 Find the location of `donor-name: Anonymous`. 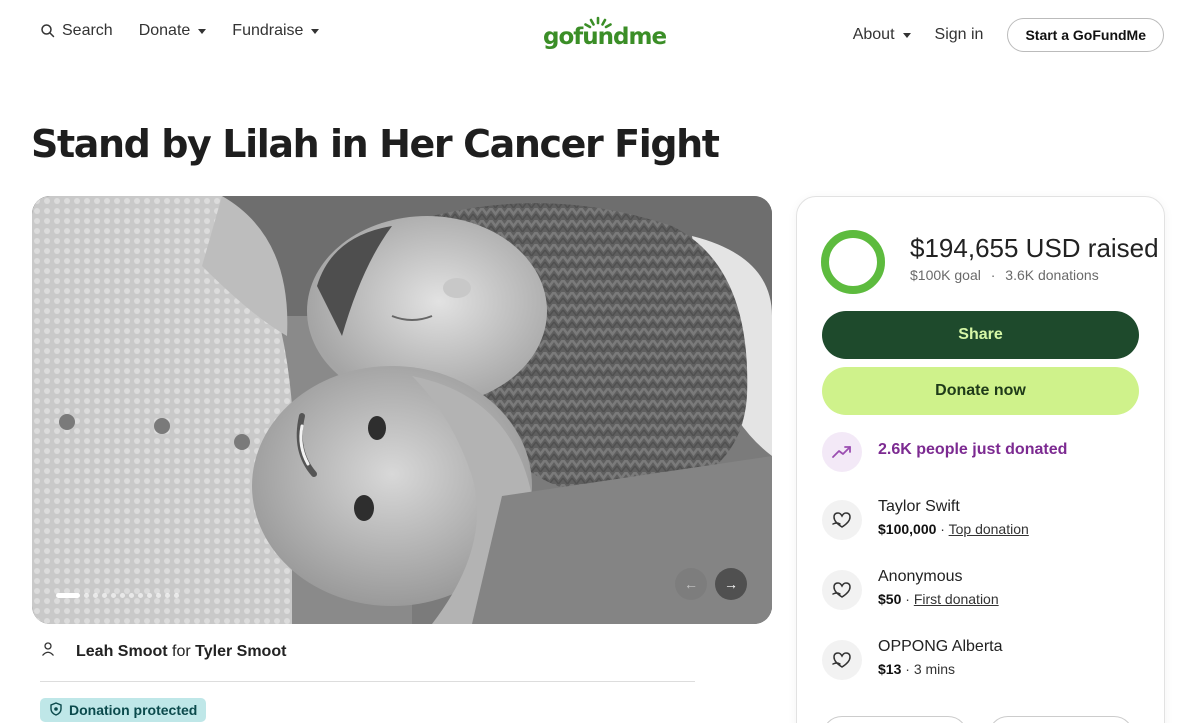

donor-name: Anonymous is located at coordinates (920, 576).